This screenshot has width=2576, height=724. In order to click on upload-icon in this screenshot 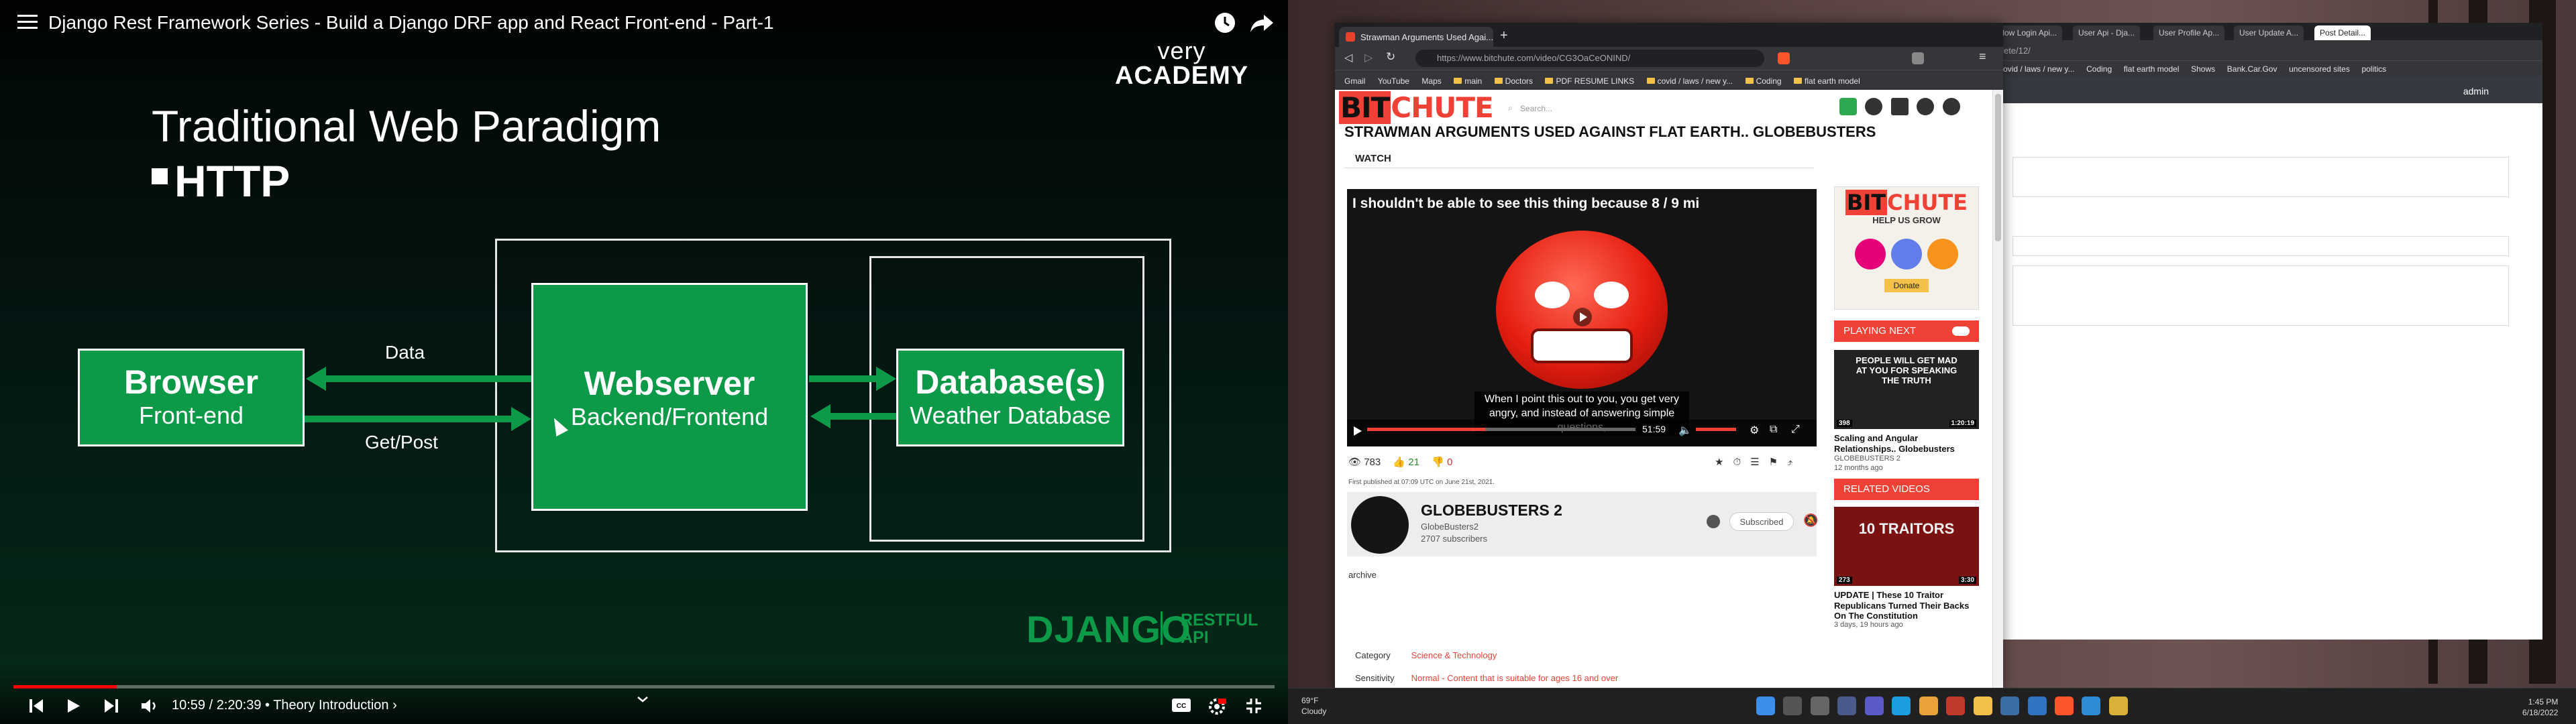, I will do `click(1899, 106)`.